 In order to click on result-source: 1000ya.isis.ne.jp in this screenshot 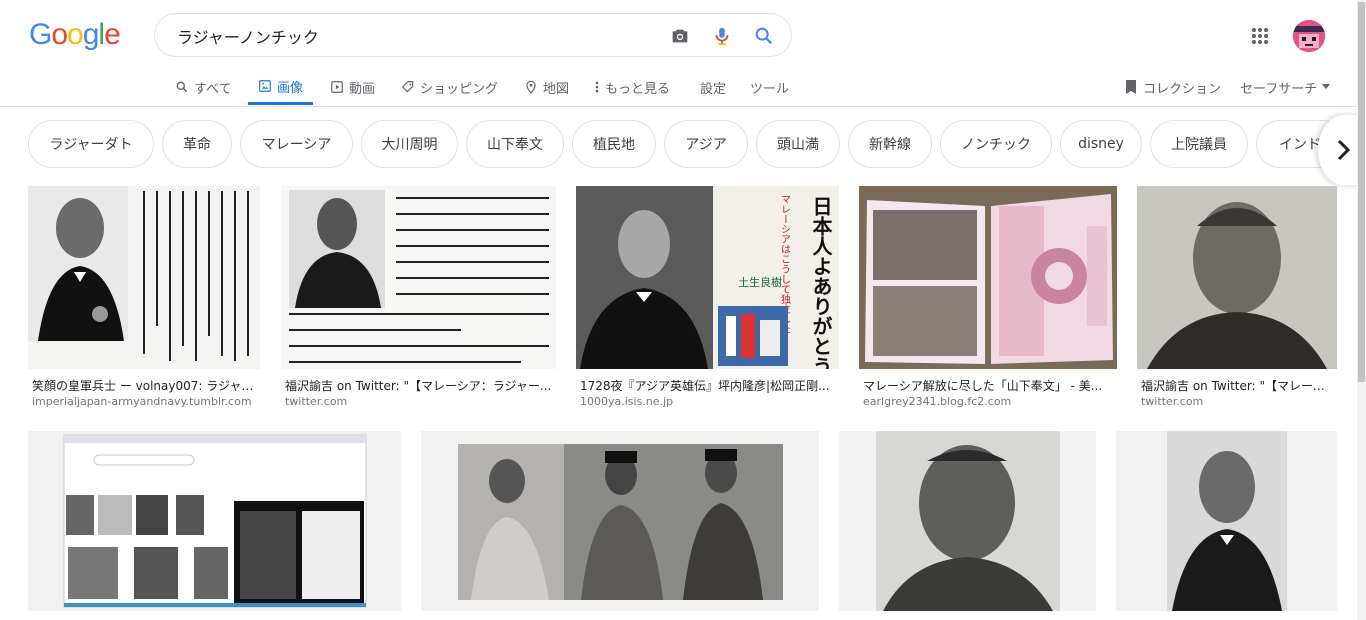, I will do `click(626, 401)`.